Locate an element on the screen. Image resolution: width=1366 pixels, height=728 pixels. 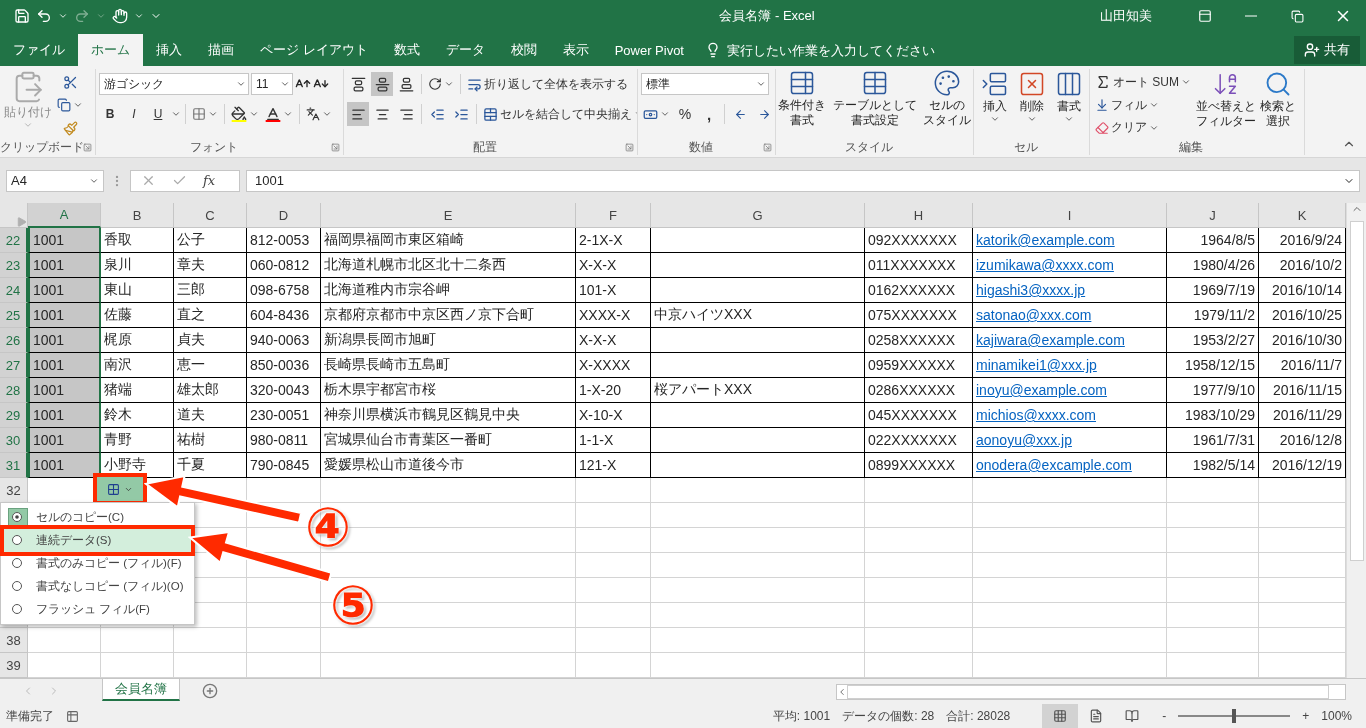
row-header: 24 is located at coordinates (14, 290).